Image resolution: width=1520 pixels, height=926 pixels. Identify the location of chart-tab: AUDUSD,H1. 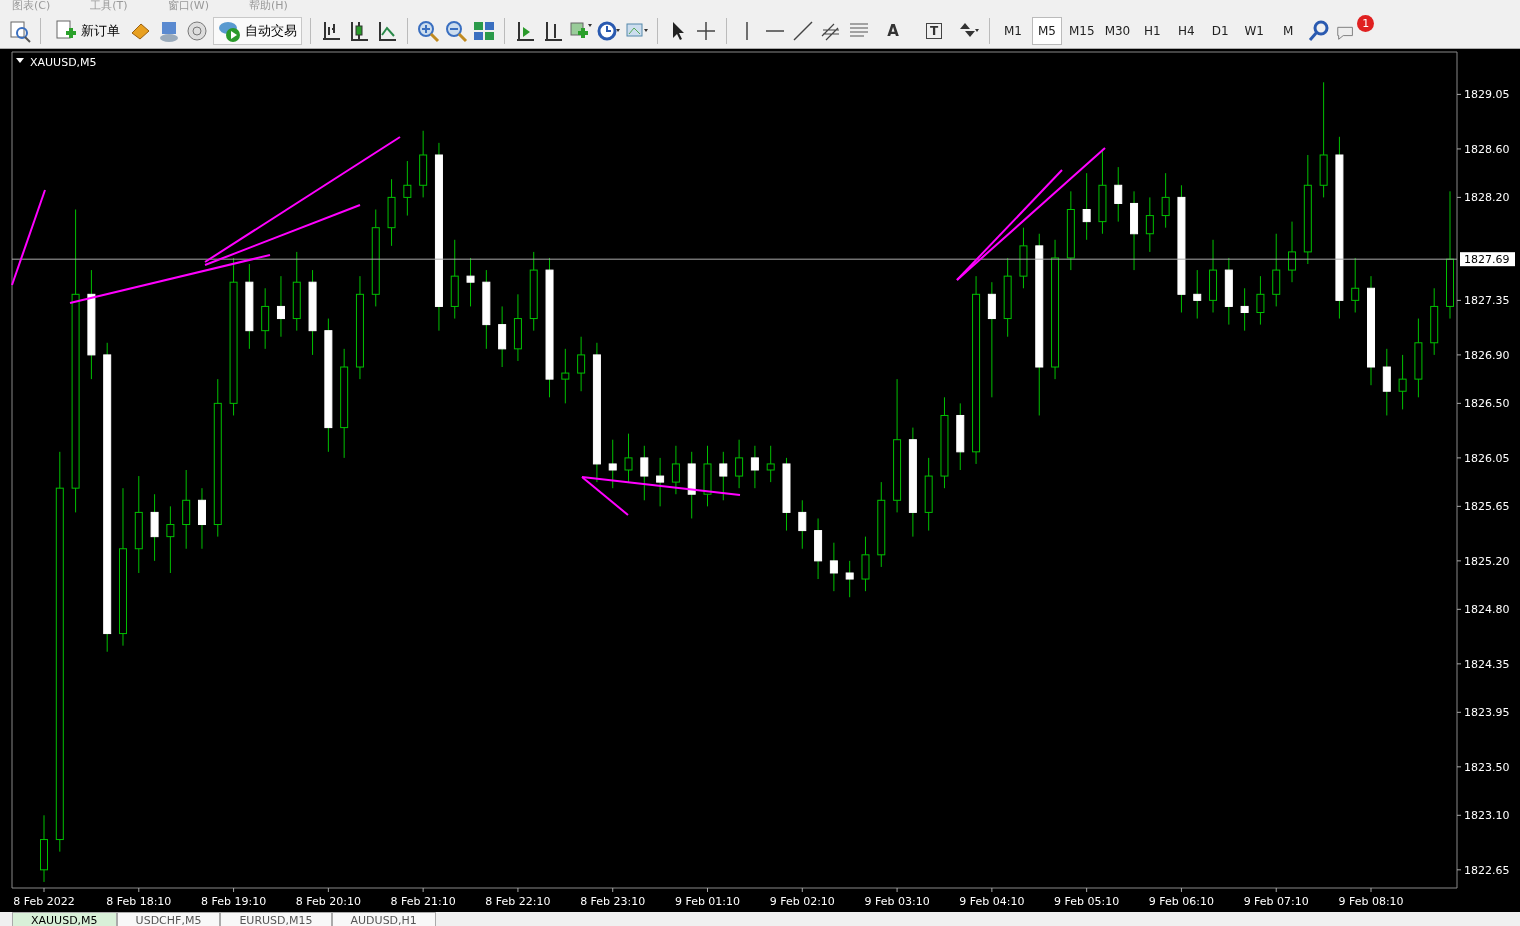
(383, 919).